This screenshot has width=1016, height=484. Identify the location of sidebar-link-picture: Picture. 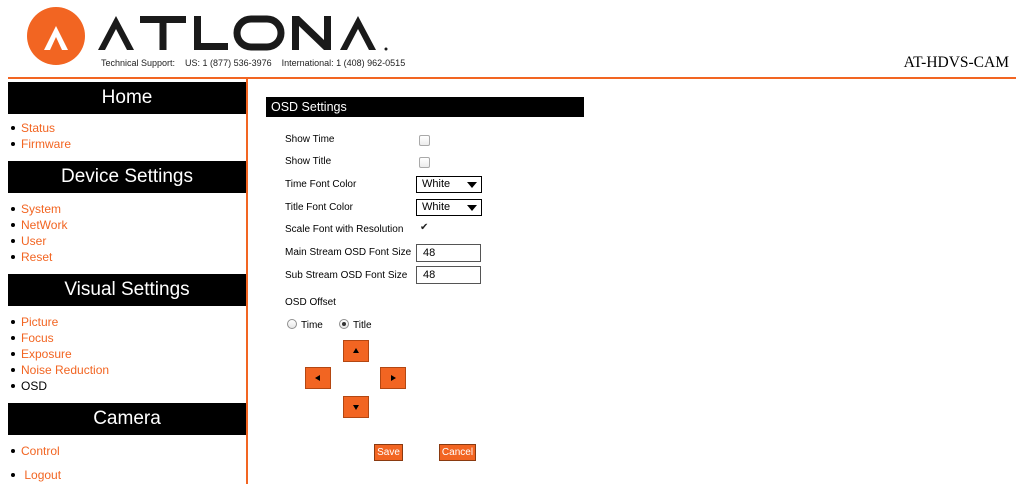
(39, 322).